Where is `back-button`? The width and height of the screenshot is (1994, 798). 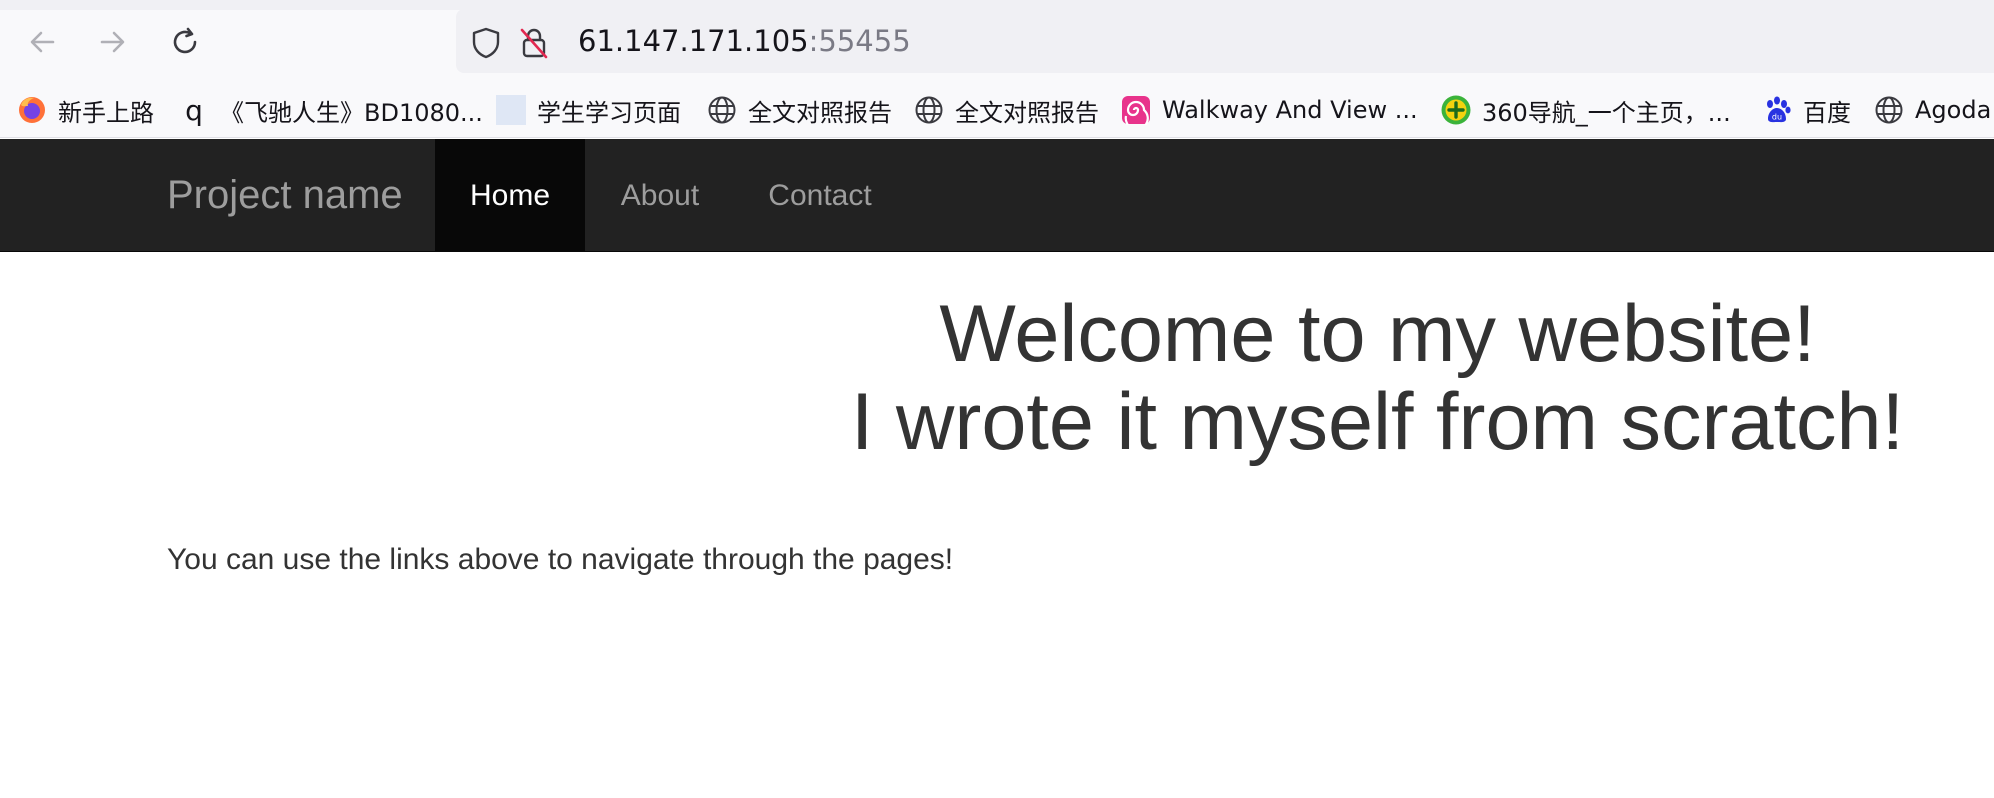
back-button is located at coordinates (42, 42).